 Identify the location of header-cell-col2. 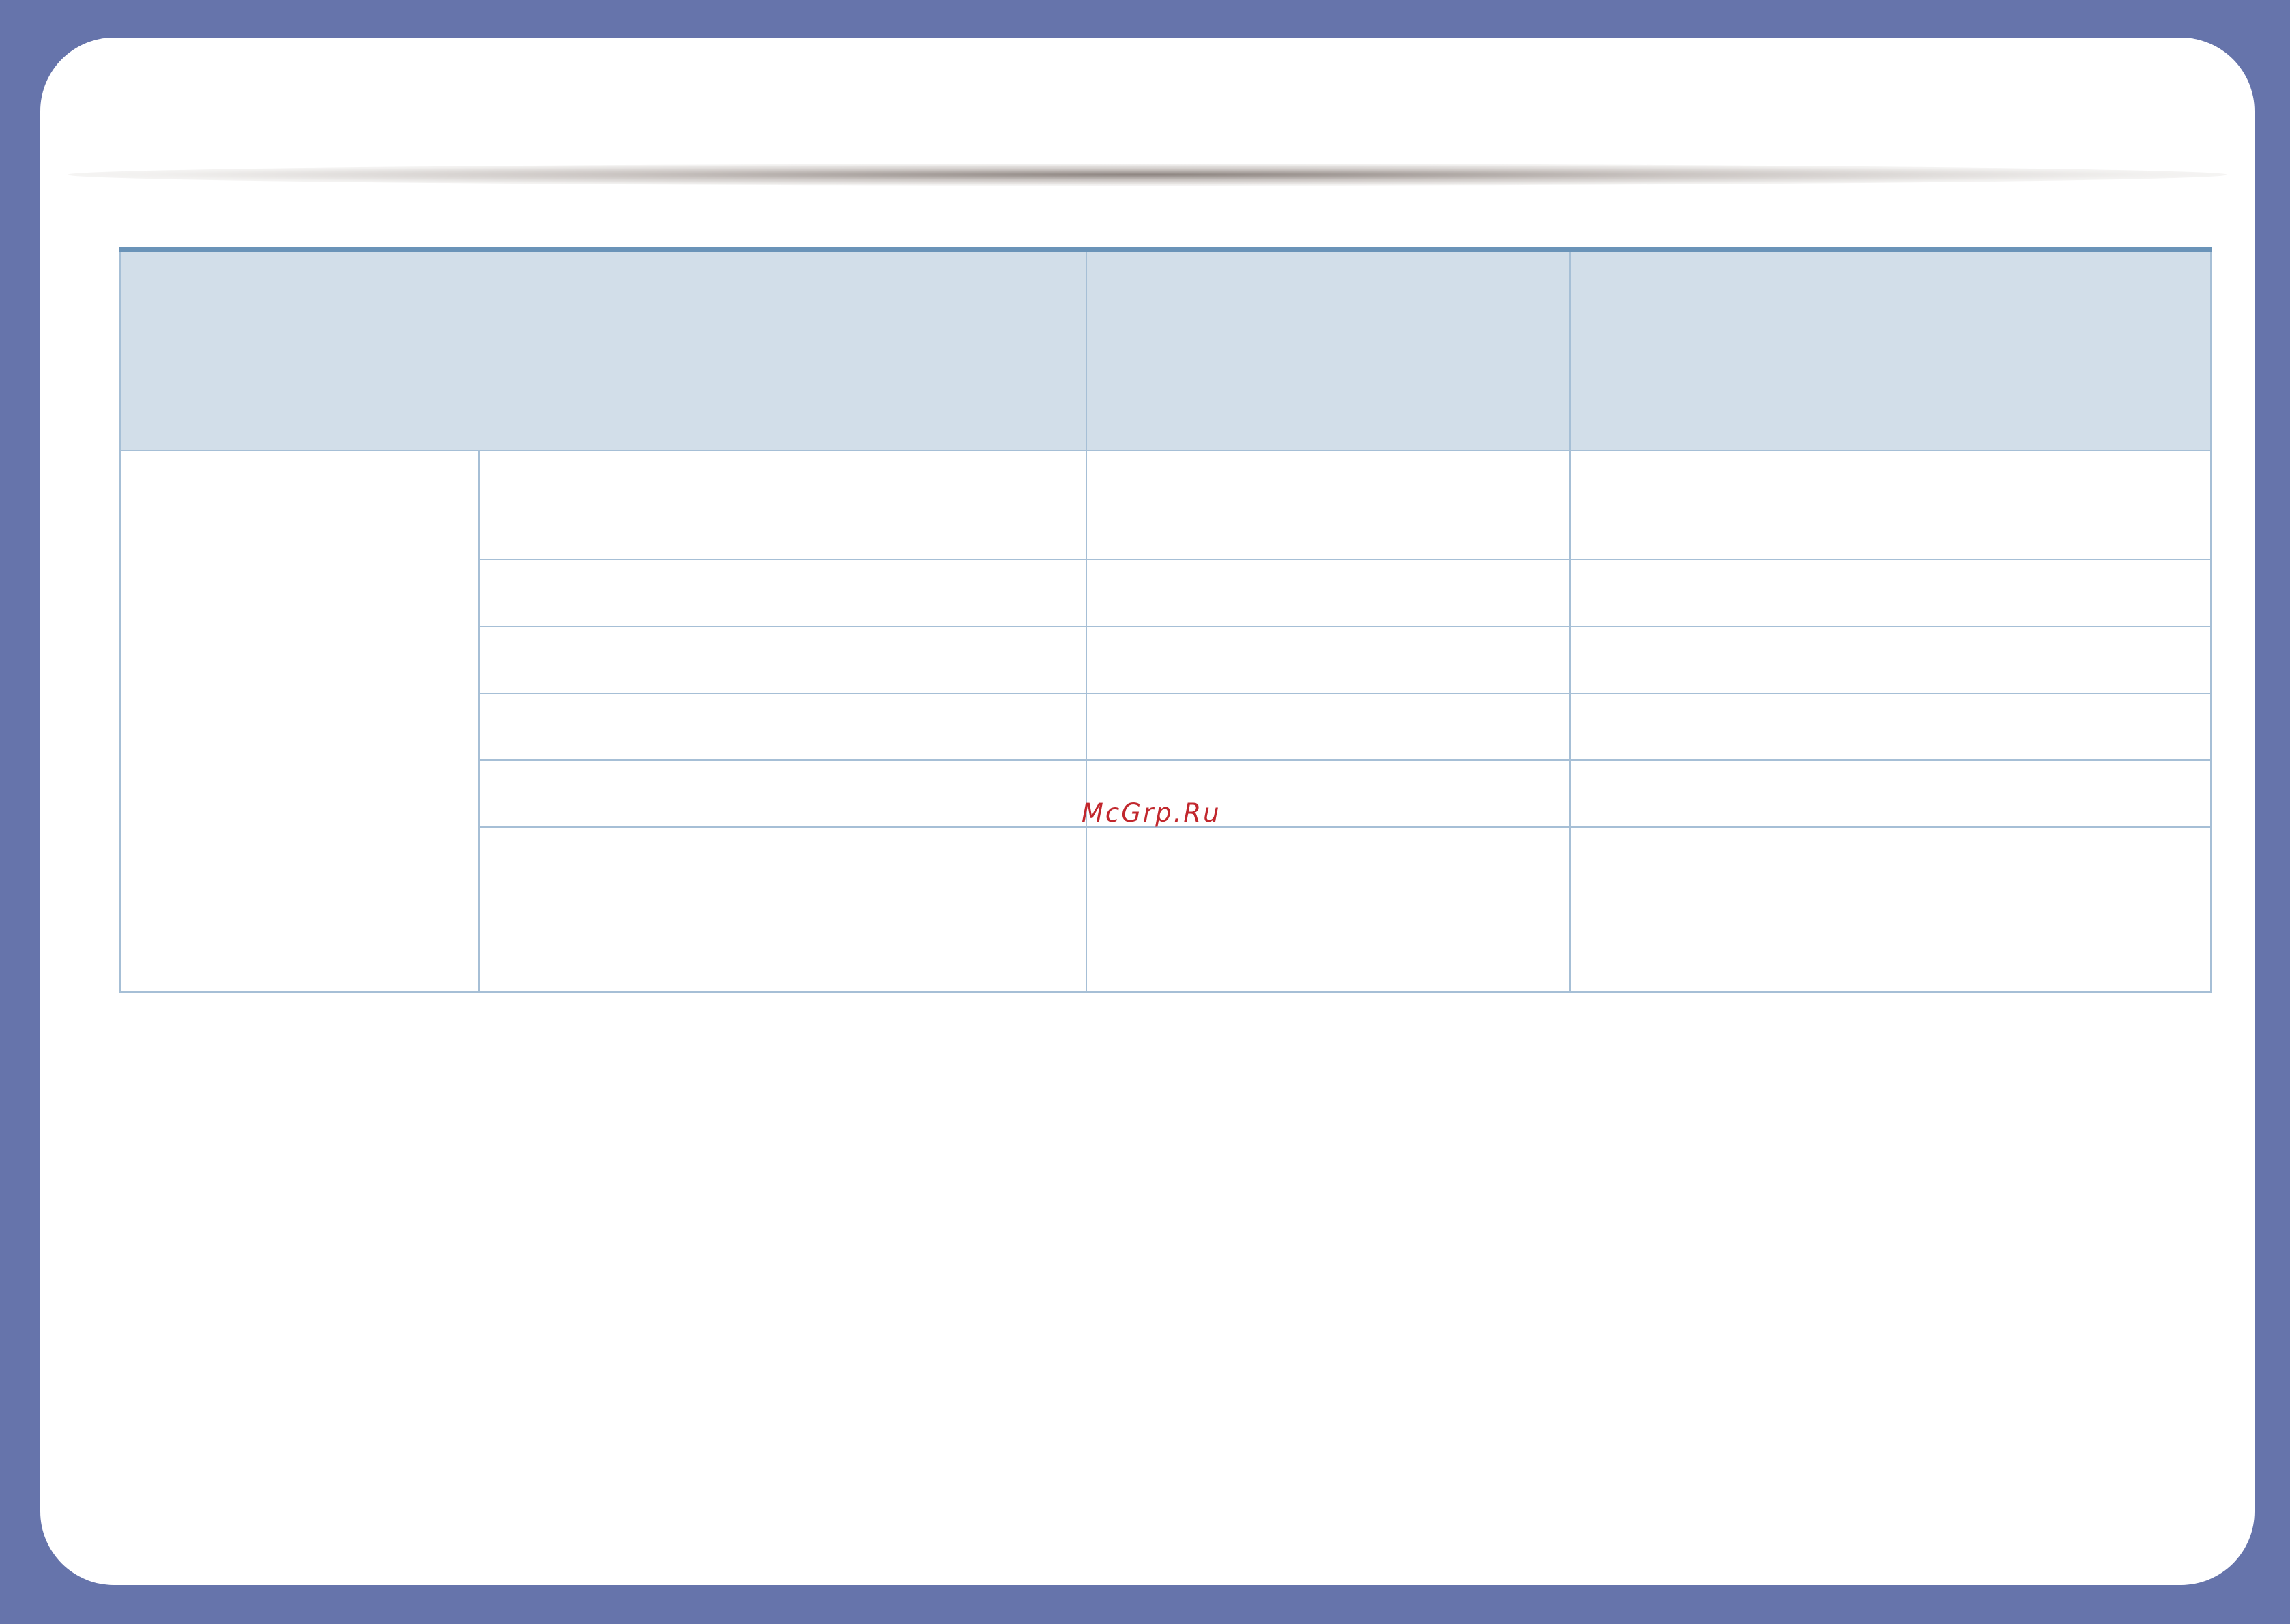
(1328, 349).